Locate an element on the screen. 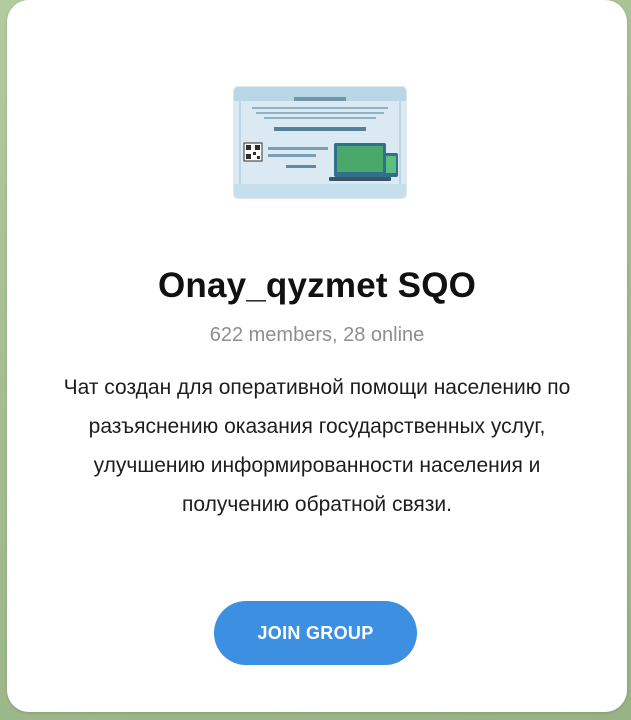  member-count: 622 members, 28 online is located at coordinates (317, 335).